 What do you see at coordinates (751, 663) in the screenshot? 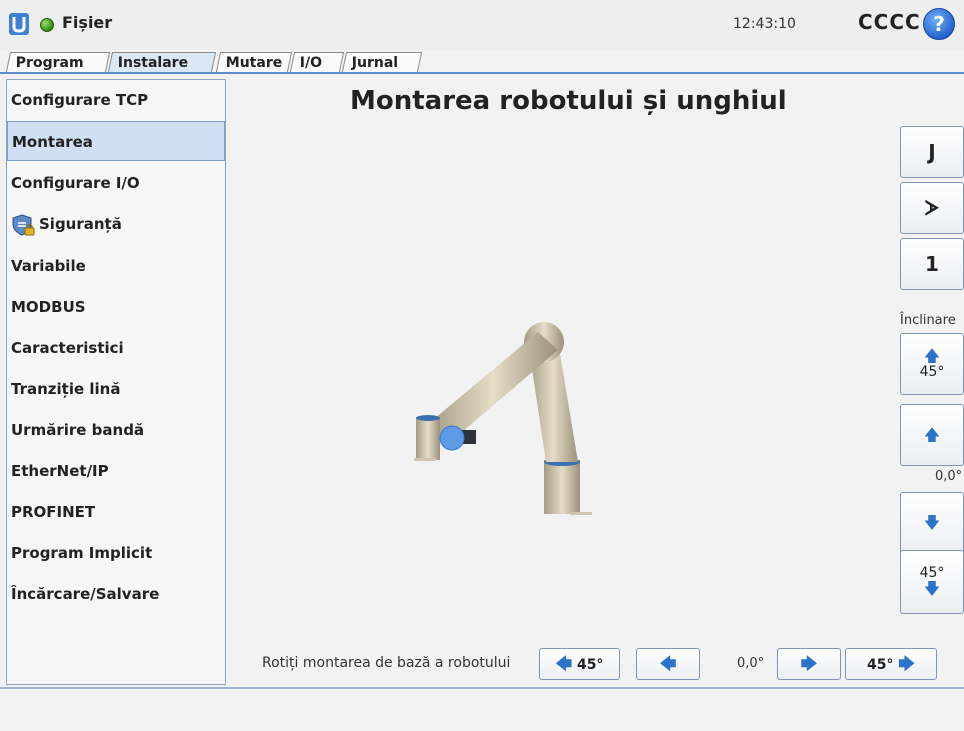
I see `rotate-value: 0,0°` at bounding box center [751, 663].